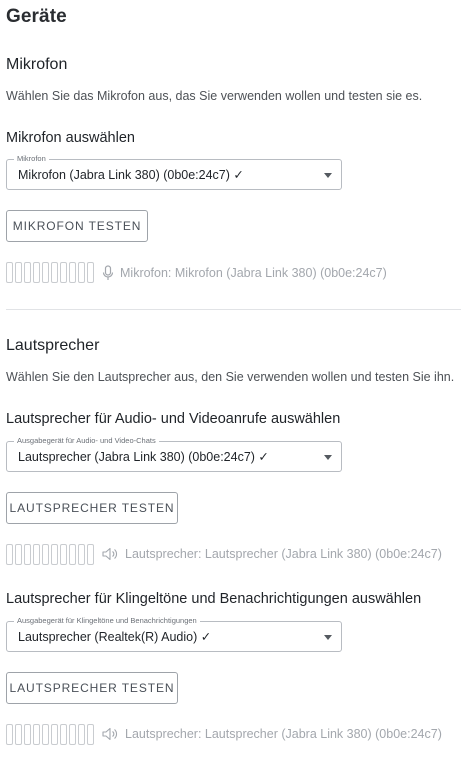  What do you see at coordinates (37, 64) in the screenshot?
I see `microphone-heading: Mikrofon` at bounding box center [37, 64].